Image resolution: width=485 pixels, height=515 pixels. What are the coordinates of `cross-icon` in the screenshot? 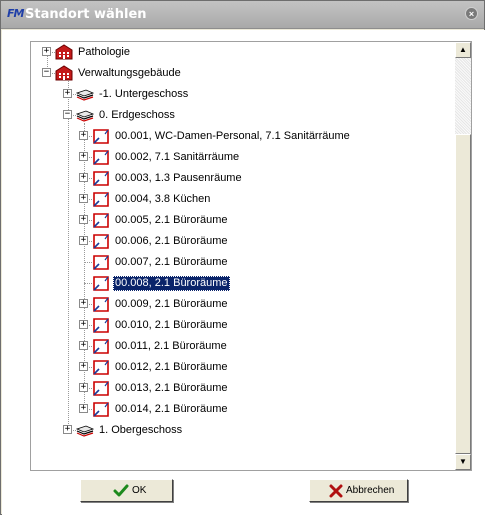 It's located at (336, 491).